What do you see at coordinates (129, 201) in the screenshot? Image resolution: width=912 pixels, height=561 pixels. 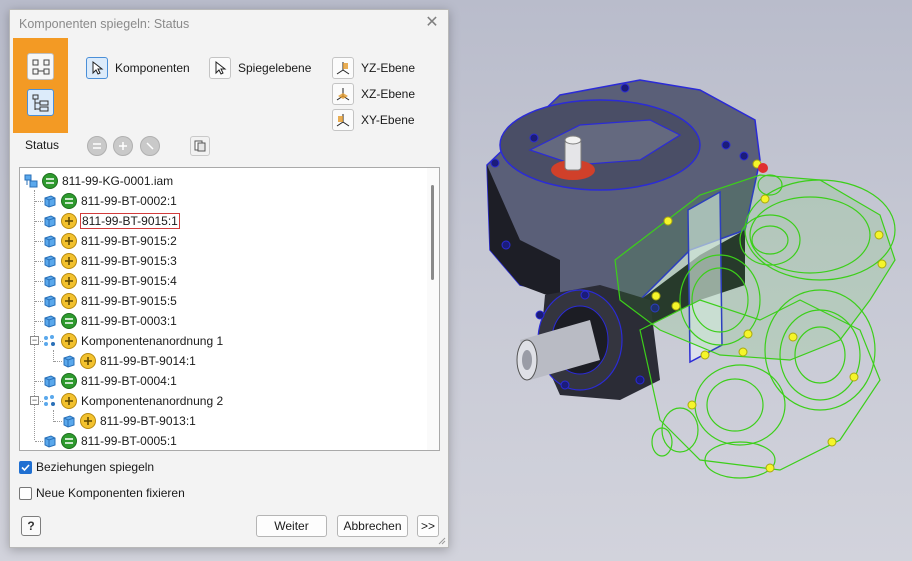 I see `tree-item-label: 811-99-BT-0002:1` at bounding box center [129, 201].